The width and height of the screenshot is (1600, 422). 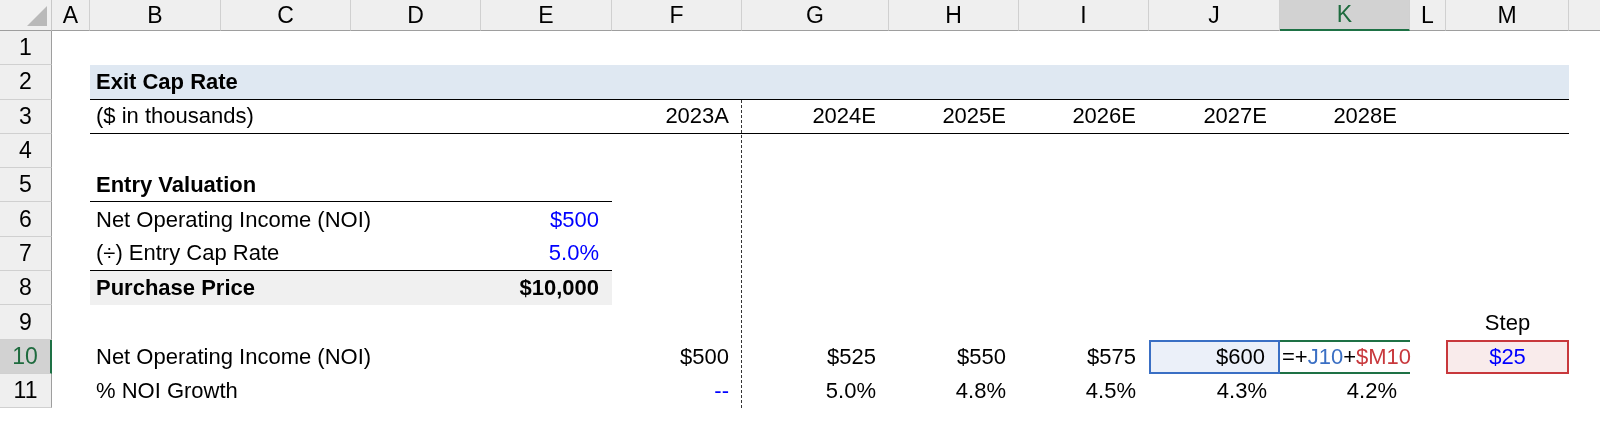 What do you see at coordinates (980, 391) in the screenshot?
I see `table-cell-text: 4.8%` at bounding box center [980, 391].